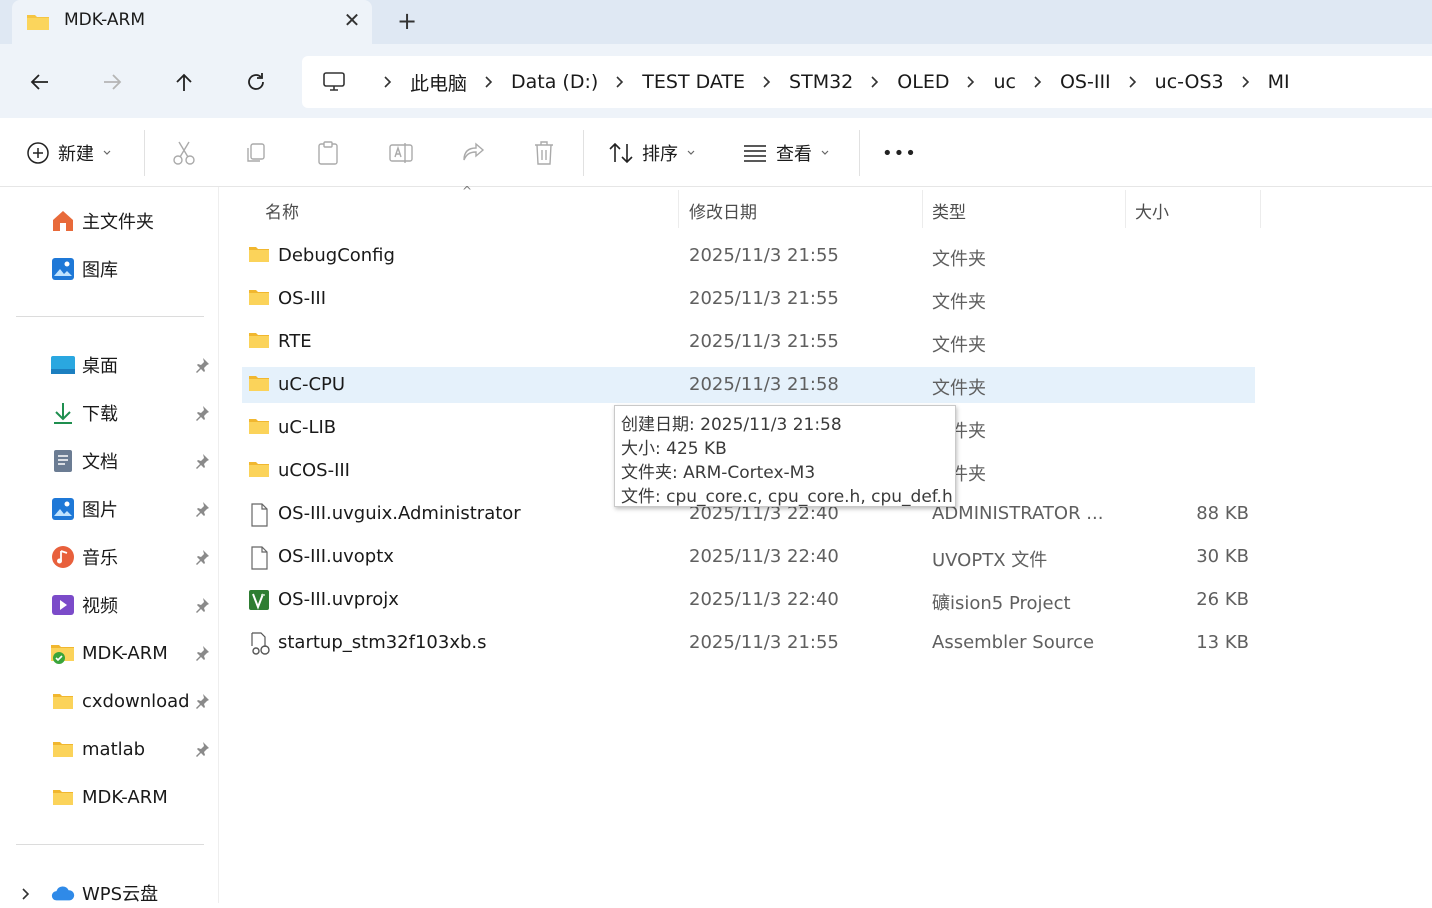 The height and width of the screenshot is (908, 1432). Describe the element at coordinates (401, 153) in the screenshot. I see `rename-button` at that location.